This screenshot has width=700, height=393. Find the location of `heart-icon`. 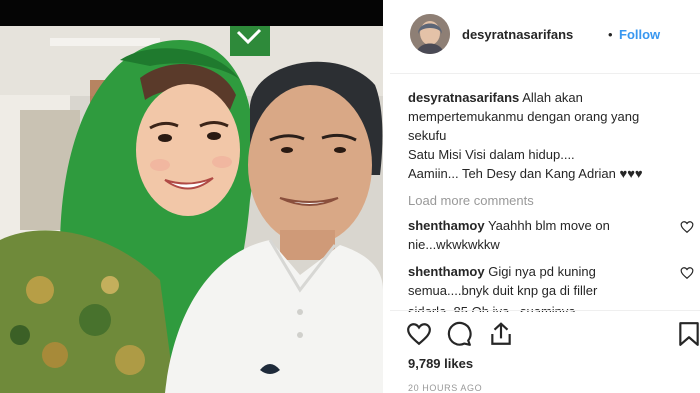

heart-icon is located at coordinates (419, 334).